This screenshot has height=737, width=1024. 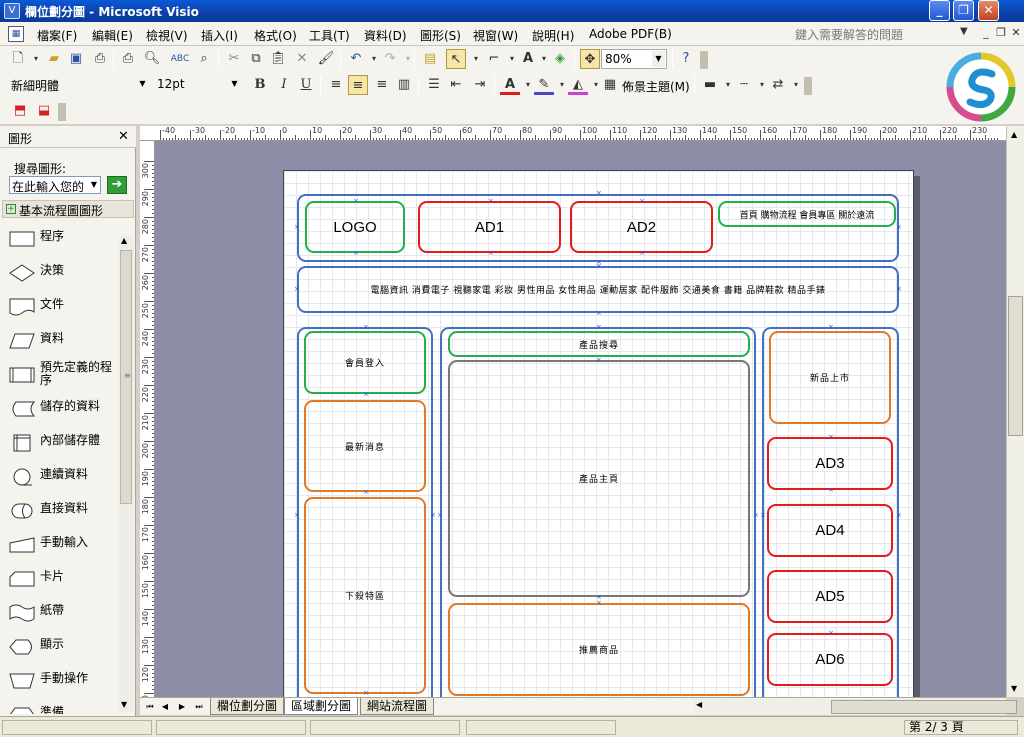 I want to click on copy-icon: ⧉, so click(x=256, y=59).